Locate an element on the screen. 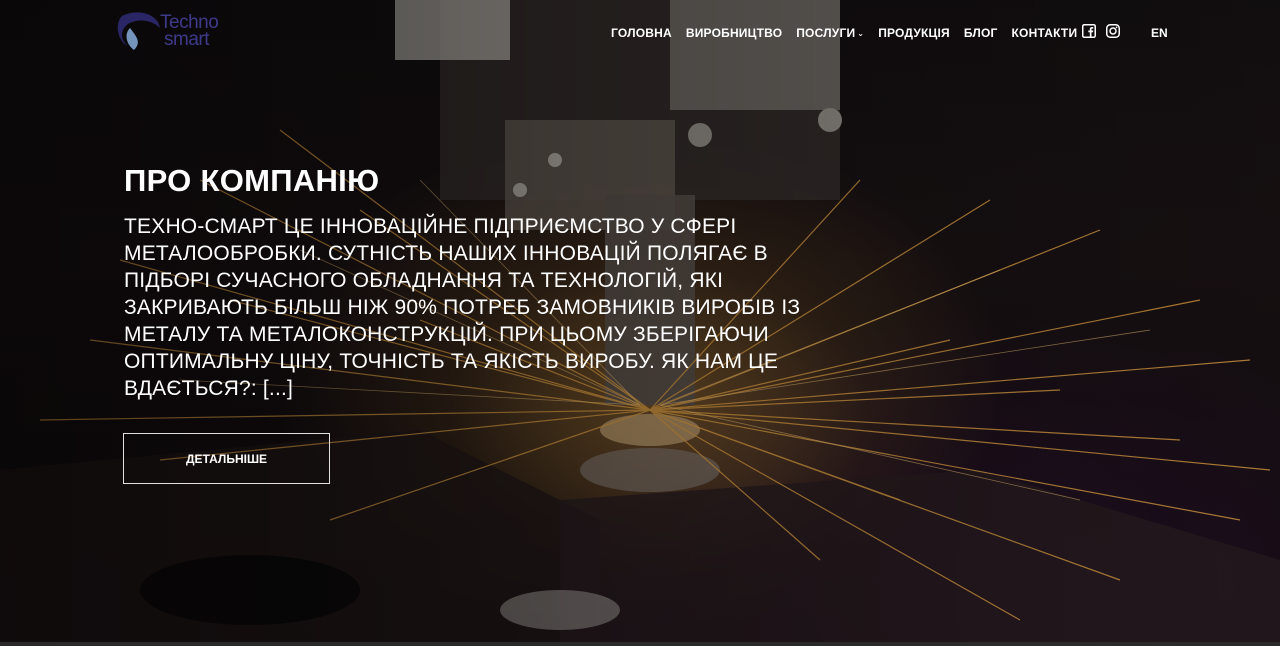 Image resolution: width=1280 pixels, height=646 pixels. language-switcher: EN is located at coordinates (1159, 33).